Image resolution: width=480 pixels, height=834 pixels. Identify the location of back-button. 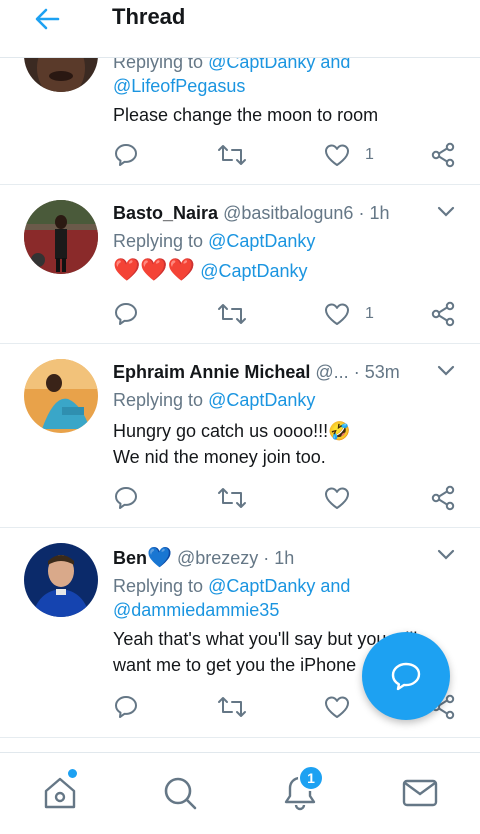
(47, 19).